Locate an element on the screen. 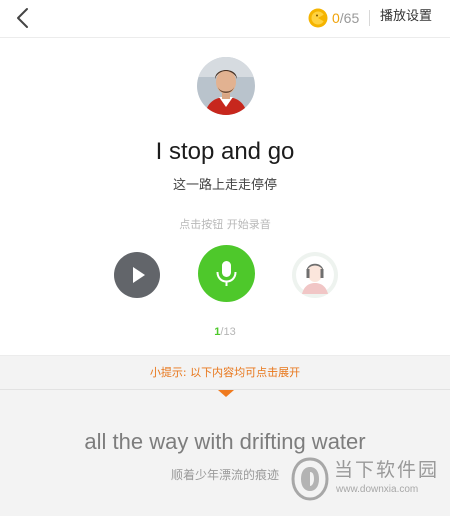 The width and height of the screenshot is (450, 516). watermark-logo-icon is located at coordinates (310, 479).